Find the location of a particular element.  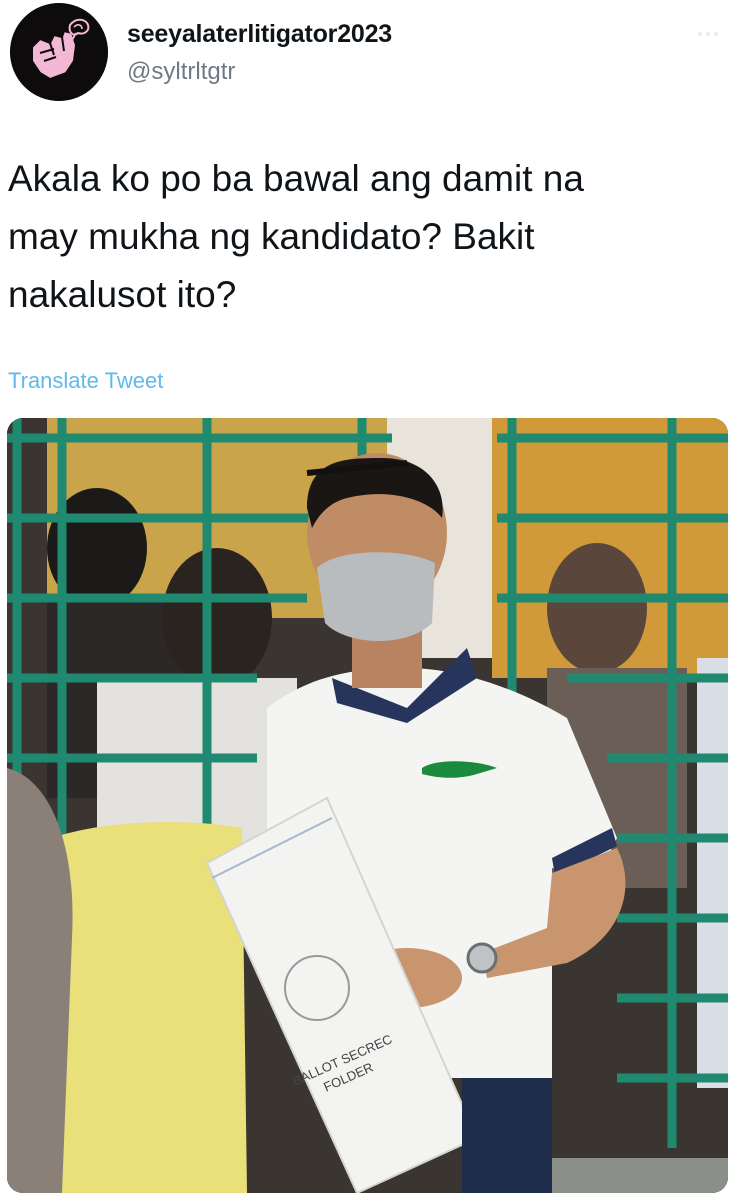

ellipsis-icon is located at coordinates (700, 34).